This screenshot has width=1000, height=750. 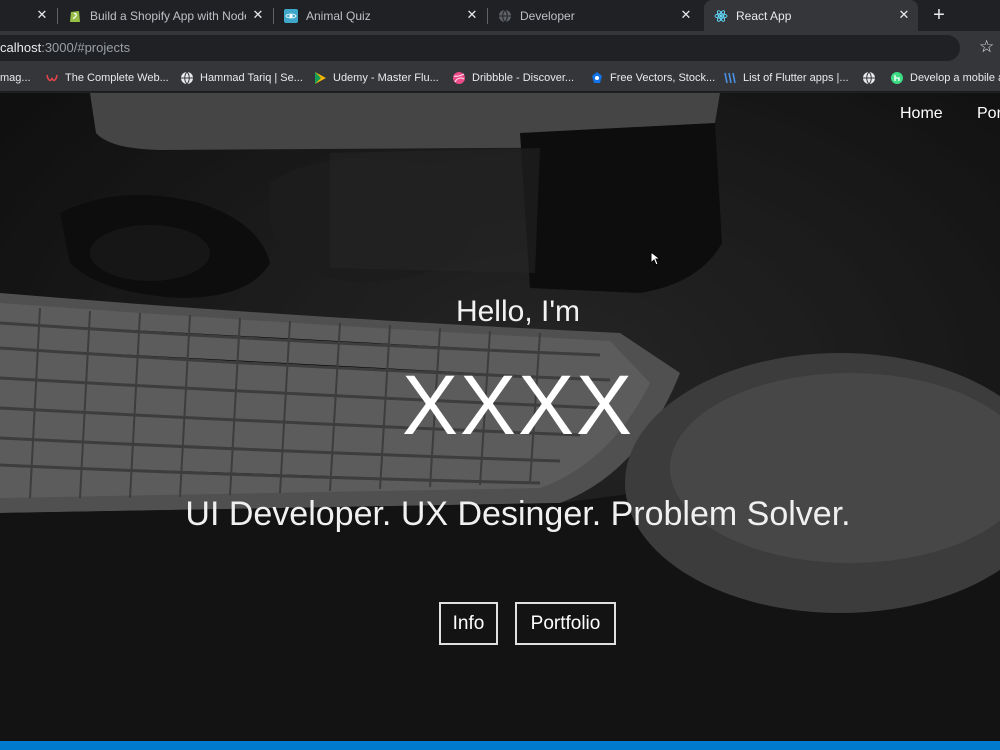 I want to click on tab-label: Build a Shopify App with Node.js, so click(x=168, y=15).